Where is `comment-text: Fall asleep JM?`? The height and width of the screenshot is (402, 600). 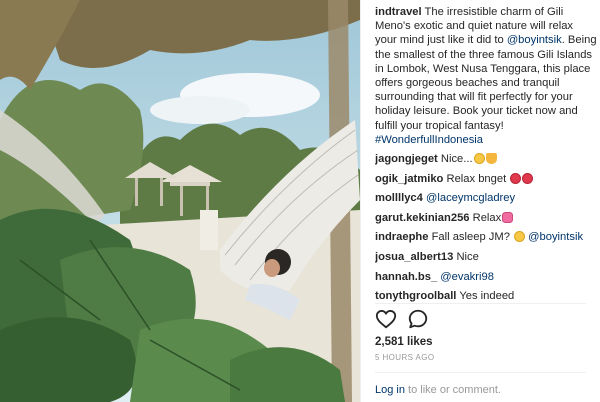 comment-text: Fall asleep JM? is located at coordinates (470, 237).